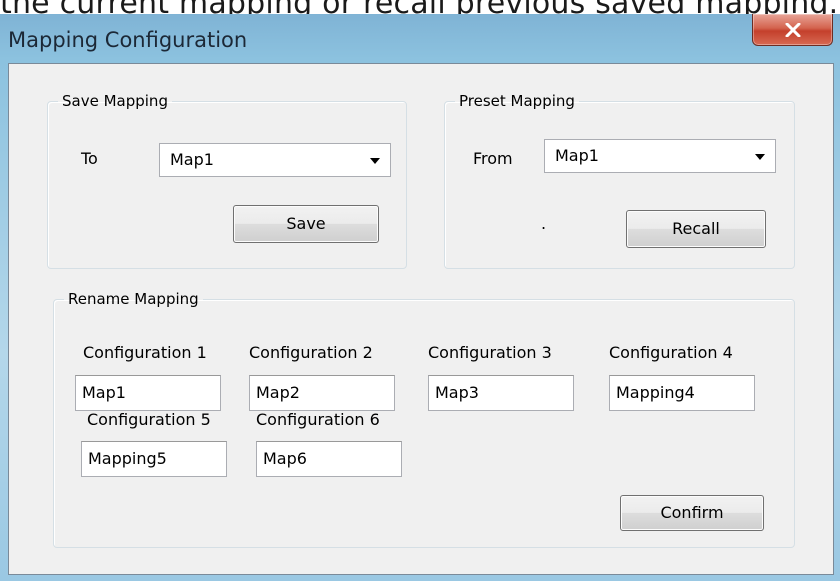  I want to click on save-mapping-legend: Save Mapping, so click(115, 101).